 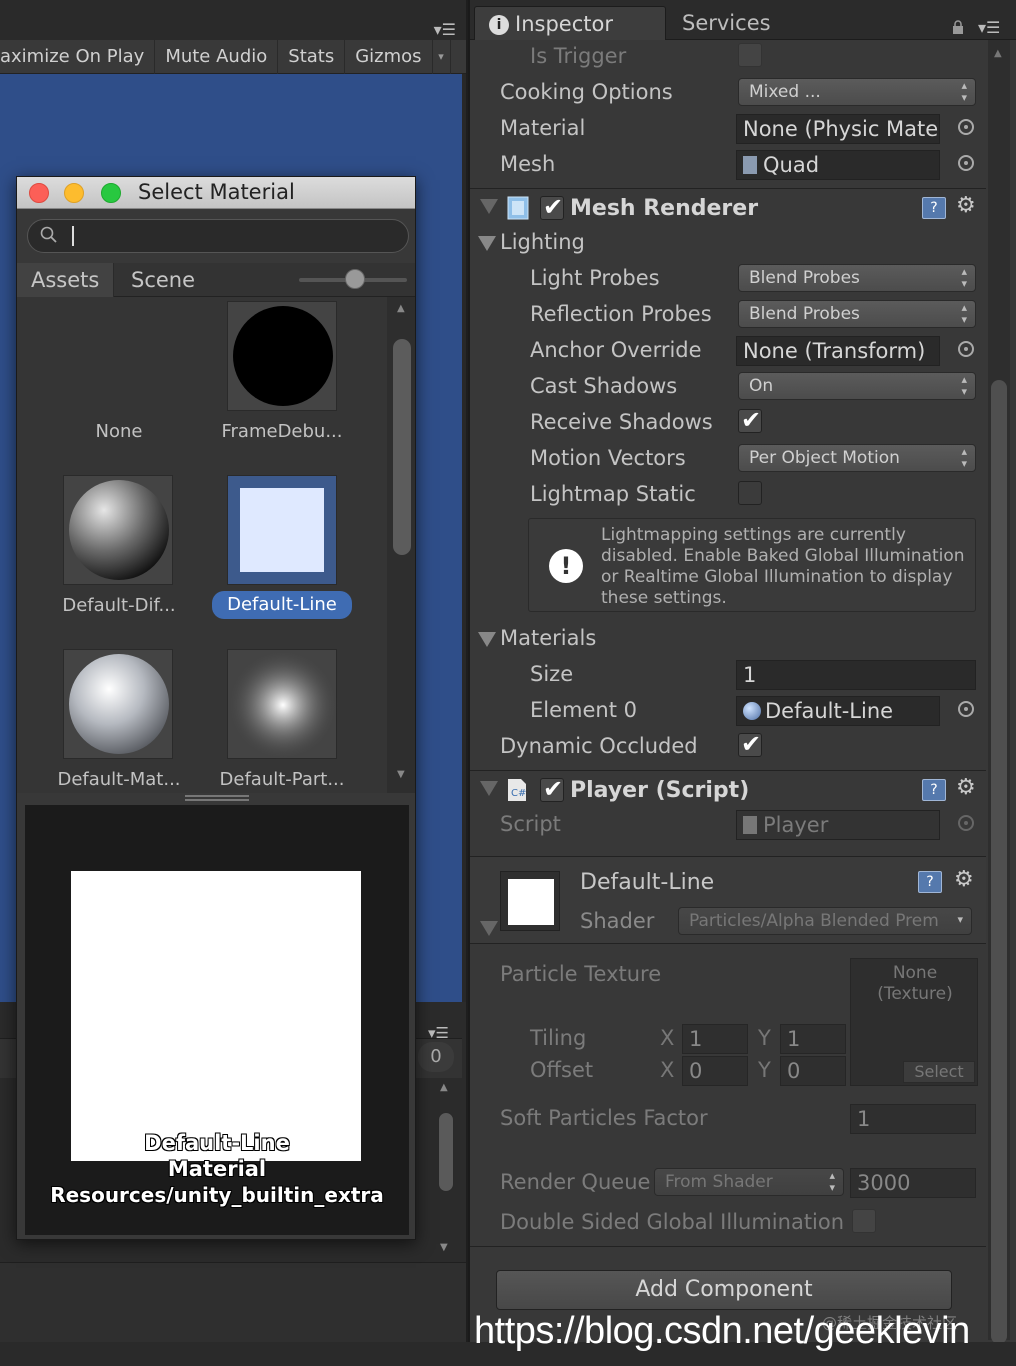 I want to click on player-script-header: C# Player (Script) ? ⚙, so click(x=728, y=790).